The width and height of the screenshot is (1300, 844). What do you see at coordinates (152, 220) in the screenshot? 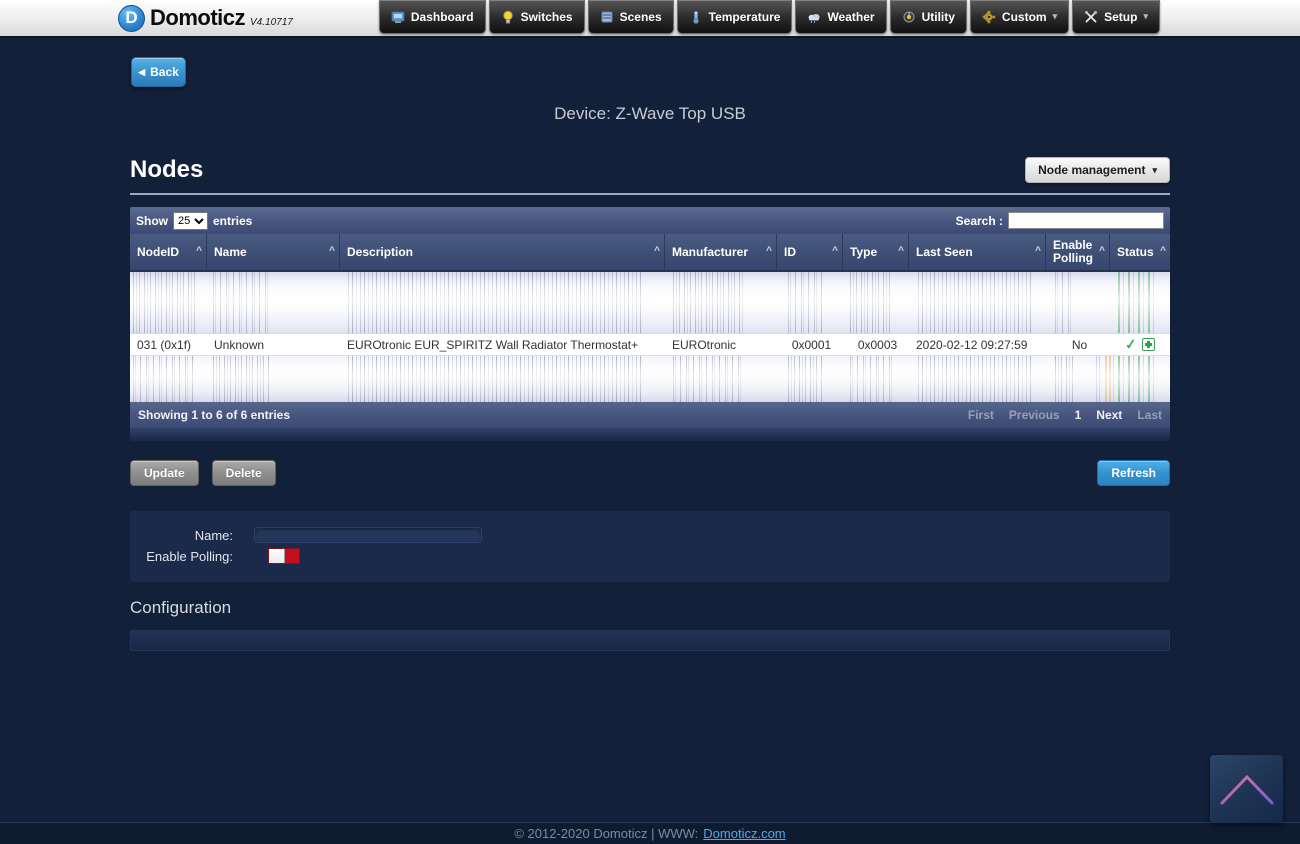
I see `show-label: Show` at bounding box center [152, 220].